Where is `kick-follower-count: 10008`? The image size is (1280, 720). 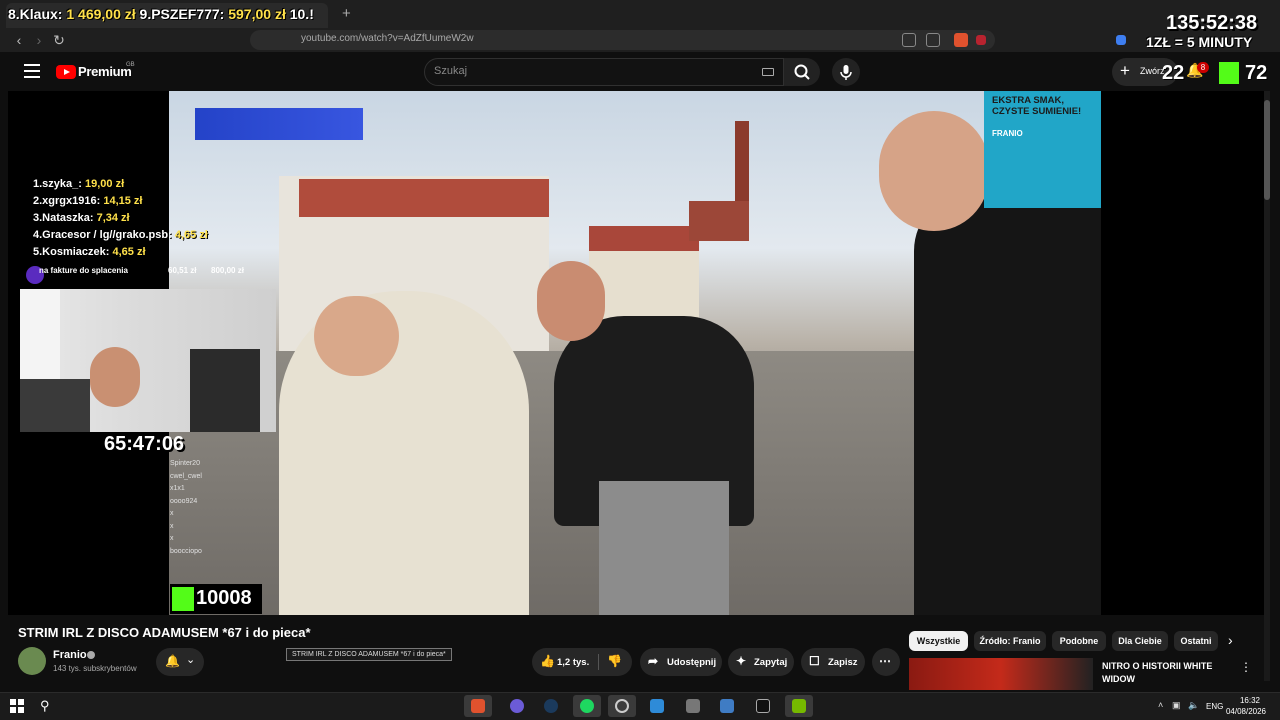 kick-follower-count: 10008 is located at coordinates (224, 598).